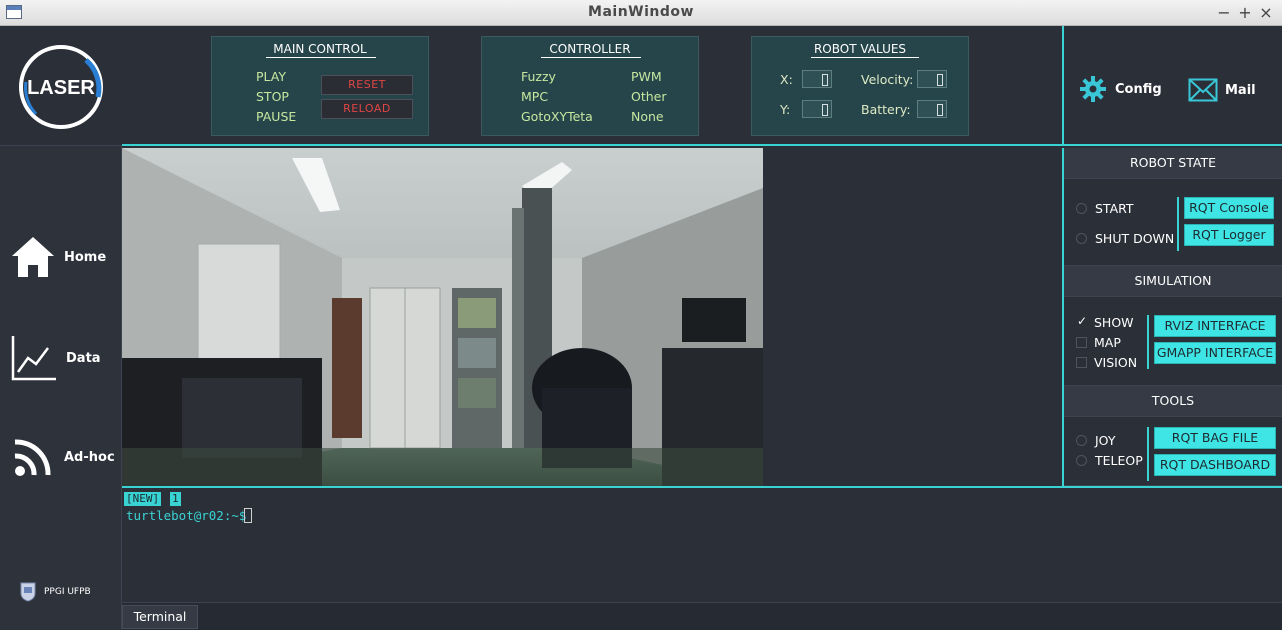  What do you see at coordinates (886, 109) in the screenshot?
I see `battery-label: Battery:` at bounding box center [886, 109].